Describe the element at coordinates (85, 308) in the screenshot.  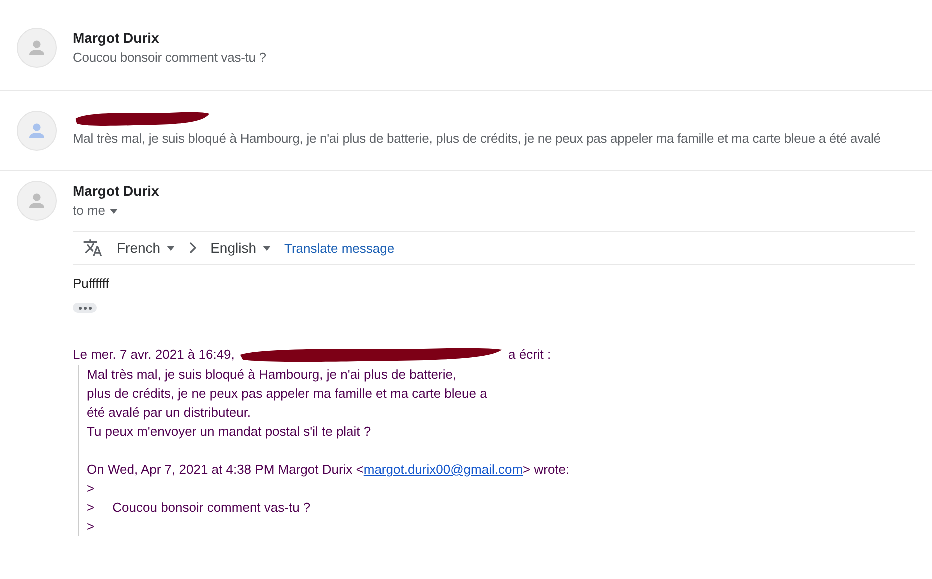
I see `show-trimmed-content-button` at that location.